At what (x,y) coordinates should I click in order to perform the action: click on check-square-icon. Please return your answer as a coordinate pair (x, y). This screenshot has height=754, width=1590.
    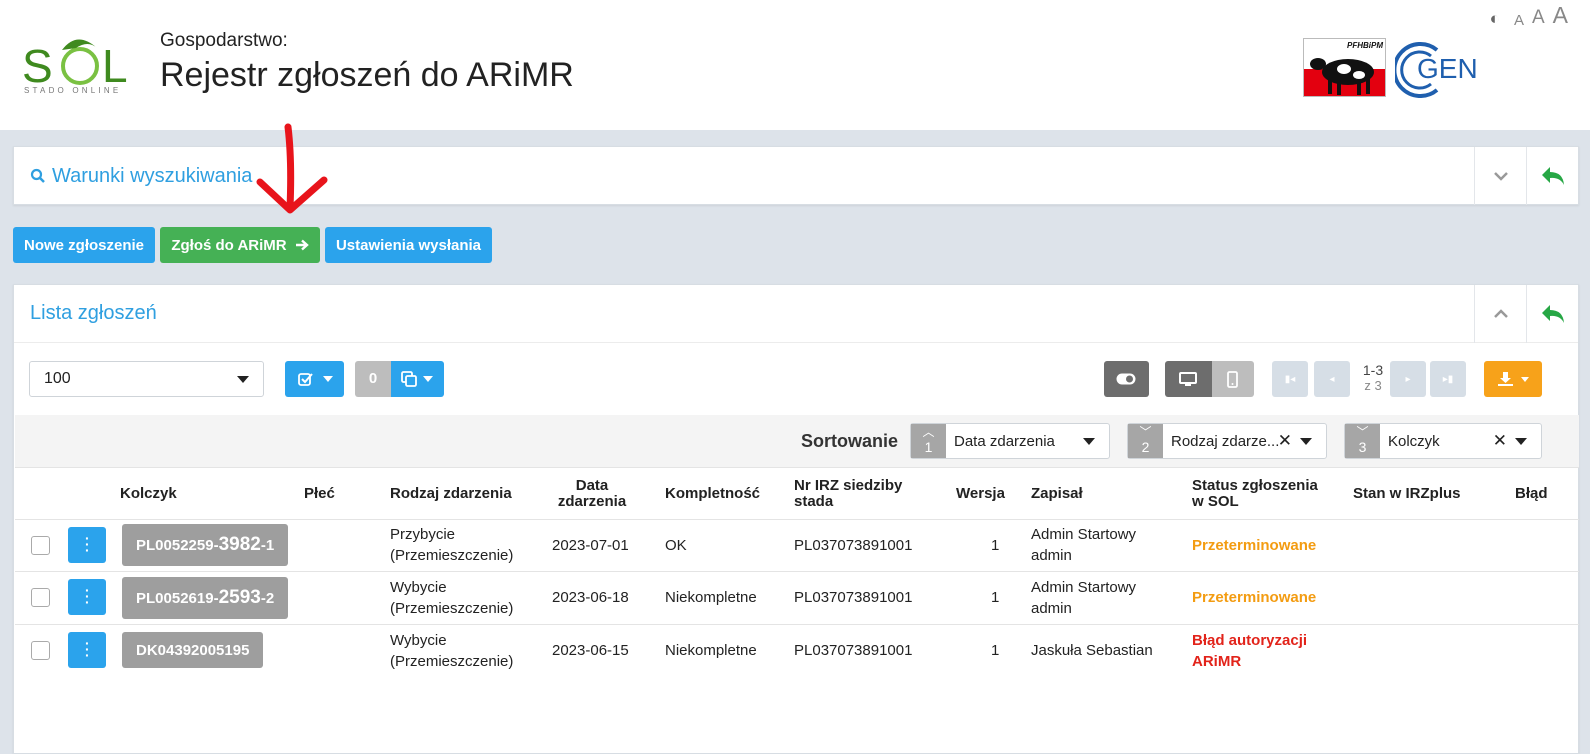
    Looking at the image, I should click on (305, 379).